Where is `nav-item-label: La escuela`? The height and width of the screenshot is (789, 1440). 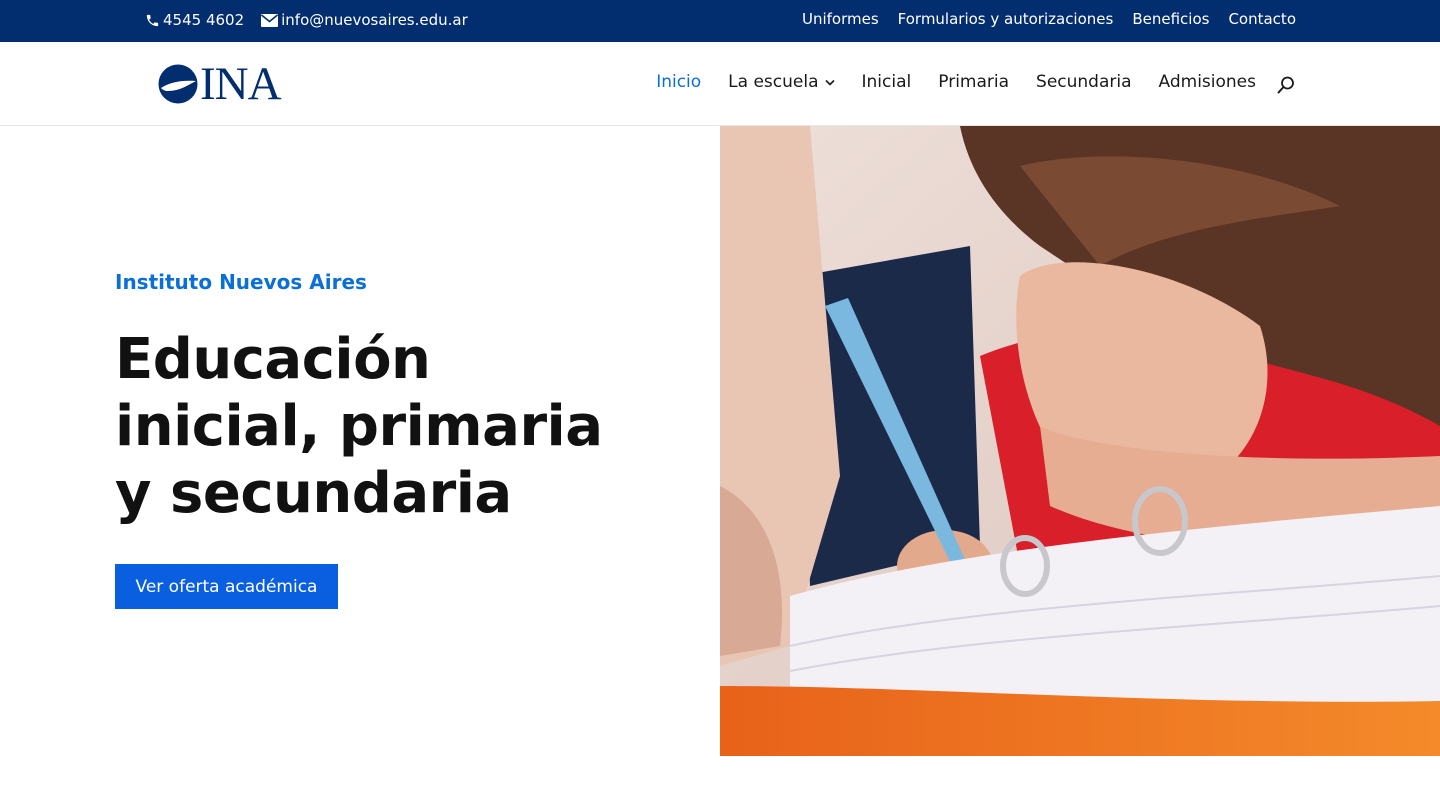 nav-item-label: La escuela is located at coordinates (773, 82).